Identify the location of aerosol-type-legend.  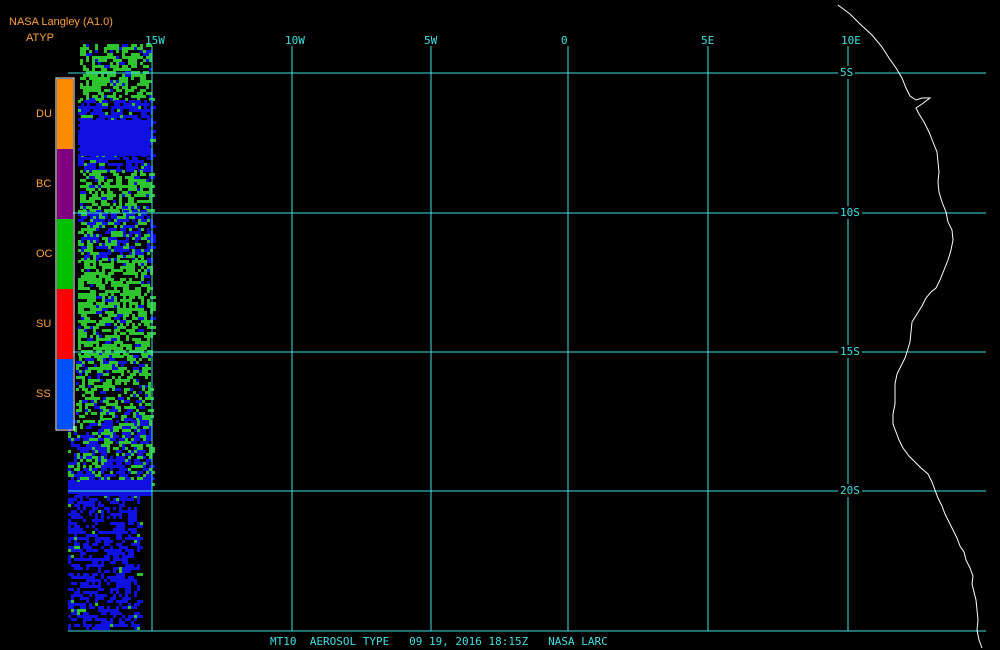
(65, 254).